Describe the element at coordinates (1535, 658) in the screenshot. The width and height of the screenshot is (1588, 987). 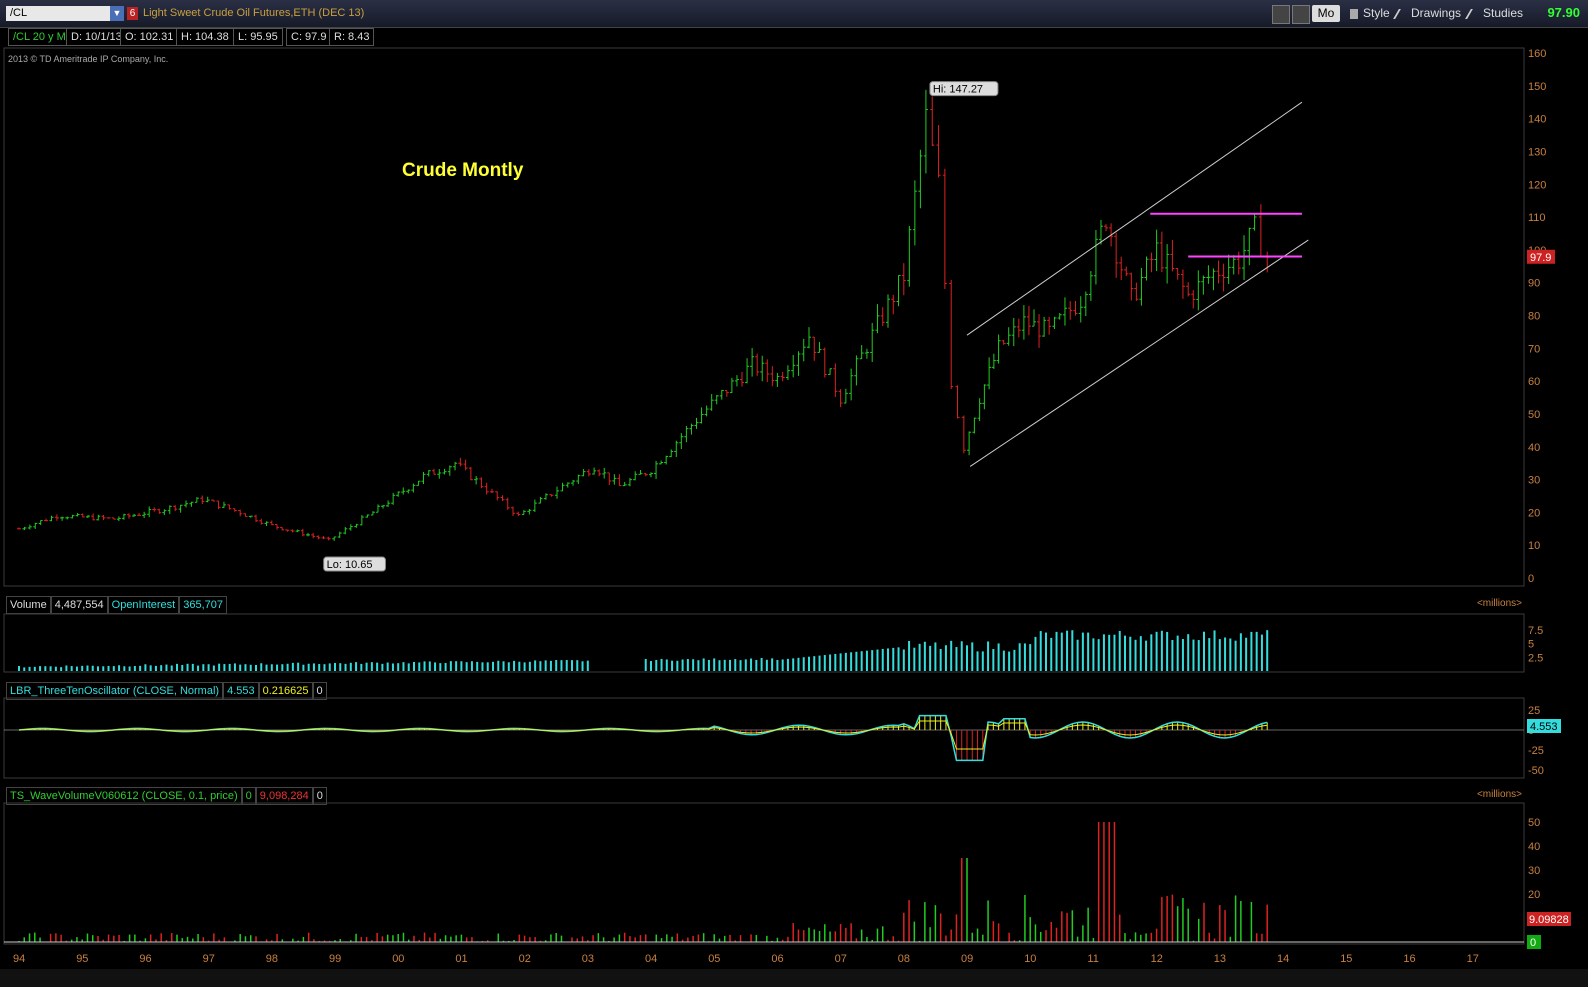
I see `volume-tick-label: 2.5` at that location.